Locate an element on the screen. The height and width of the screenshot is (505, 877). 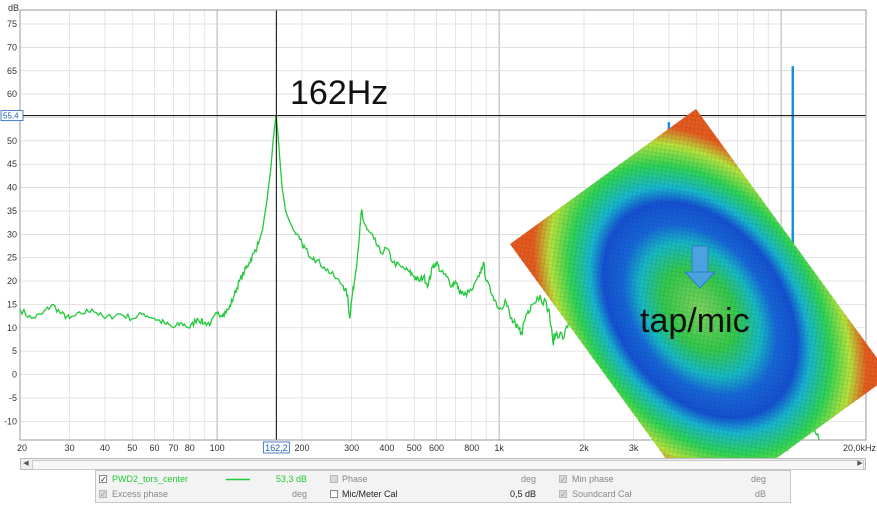
x-tick-label: 20 is located at coordinates (22, 448).